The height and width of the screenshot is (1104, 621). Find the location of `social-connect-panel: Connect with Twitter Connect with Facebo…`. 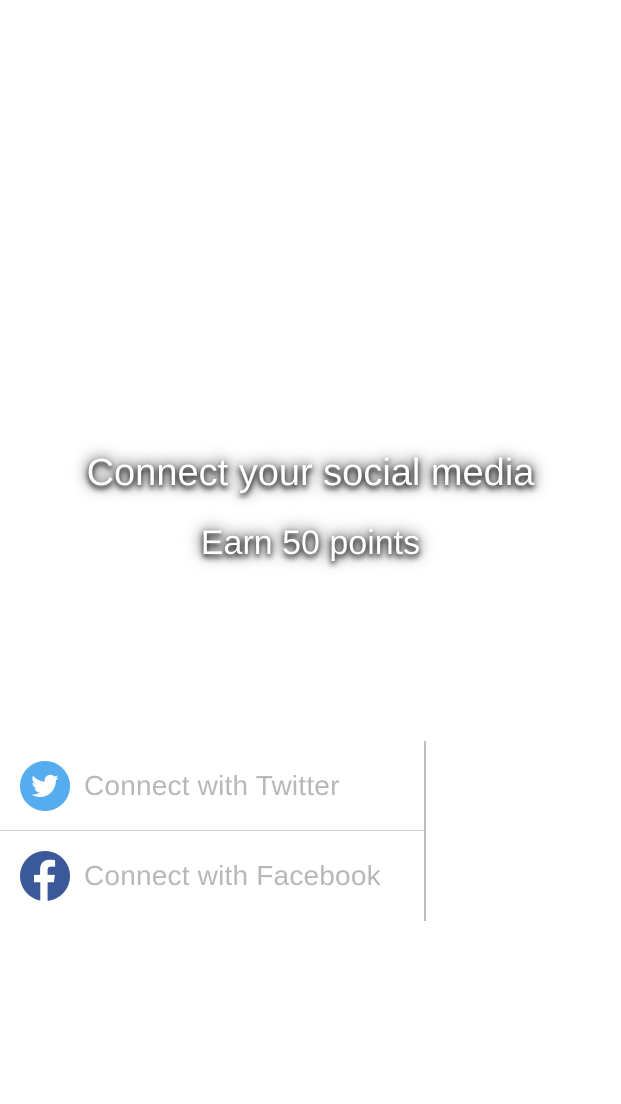

social-connect-panel: Connect with Twitter Connect with Facebo… is located at coordinates (213, 831).